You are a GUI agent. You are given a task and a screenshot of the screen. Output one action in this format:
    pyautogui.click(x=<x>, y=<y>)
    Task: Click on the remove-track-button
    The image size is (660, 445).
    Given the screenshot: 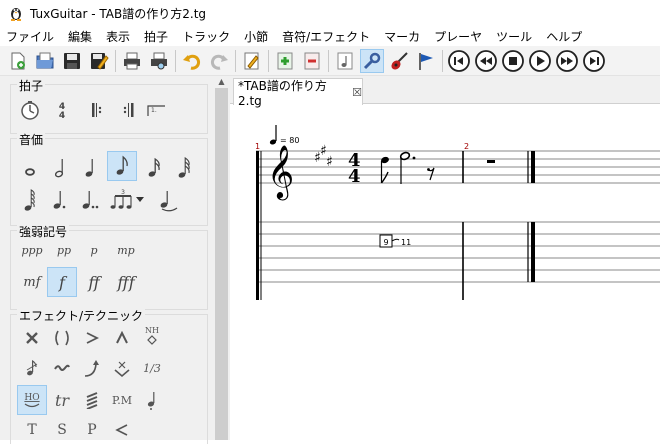 What is the action you would take?
    pyautogui.click(x=312, y=61)
    